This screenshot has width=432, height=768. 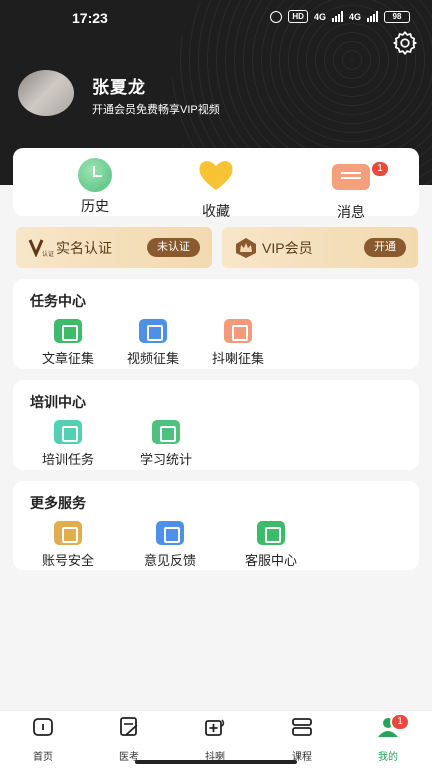 I want to click on feedback-icon, so click(x=170, y=533).